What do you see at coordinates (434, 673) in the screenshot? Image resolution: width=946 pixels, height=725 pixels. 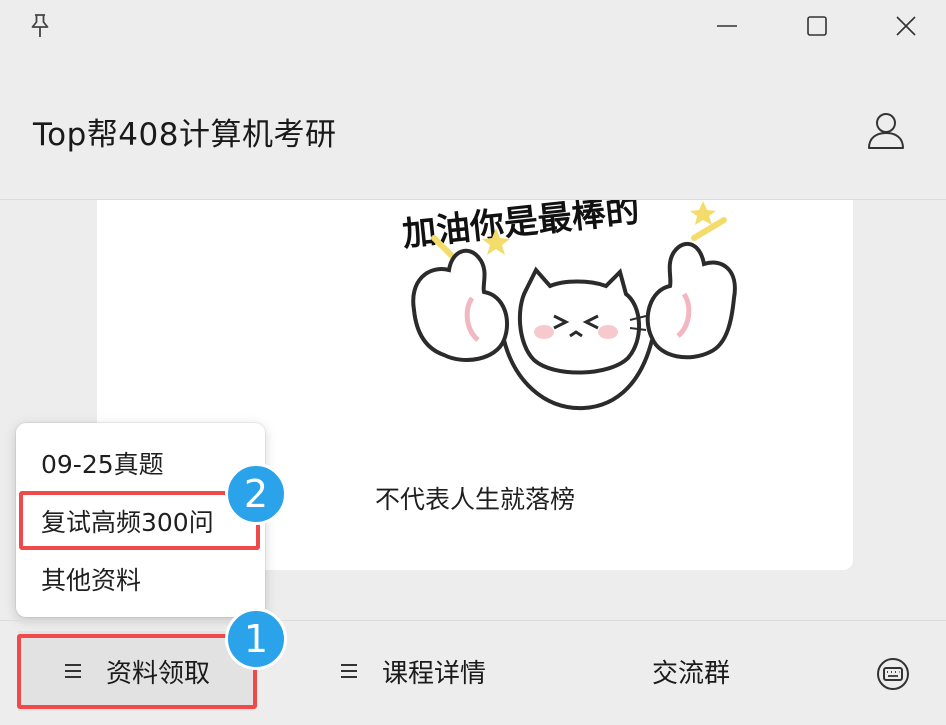 I see `menu-course-details-label: 课程详情` at bounding box center [434, 673].